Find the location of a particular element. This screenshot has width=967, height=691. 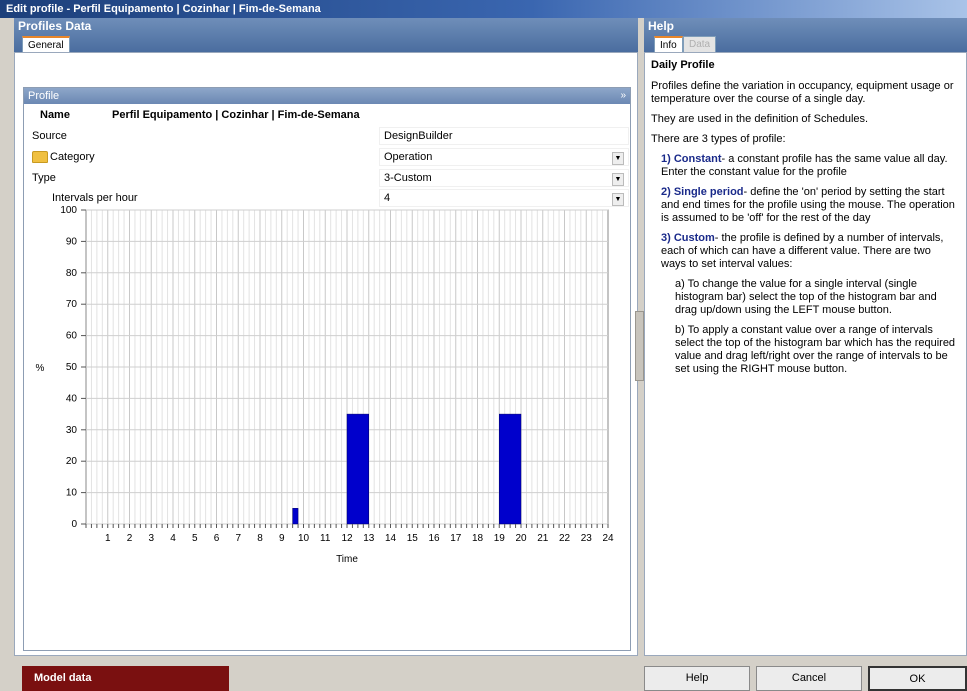

category-value: Operation is located at coordinates (408, 157).